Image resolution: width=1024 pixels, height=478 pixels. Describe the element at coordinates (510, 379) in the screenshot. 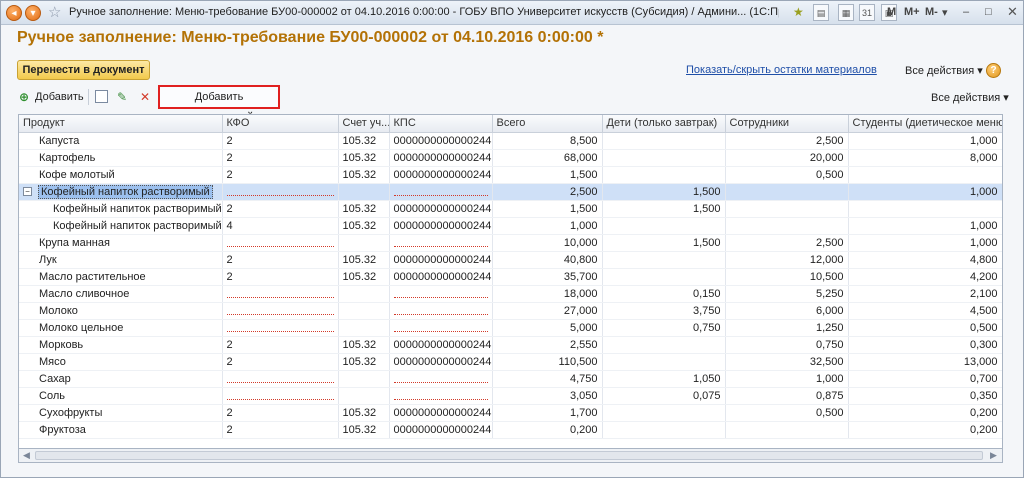

I see `table-row: Сахар 4,750 1,050 1,000 0,700` at that location.